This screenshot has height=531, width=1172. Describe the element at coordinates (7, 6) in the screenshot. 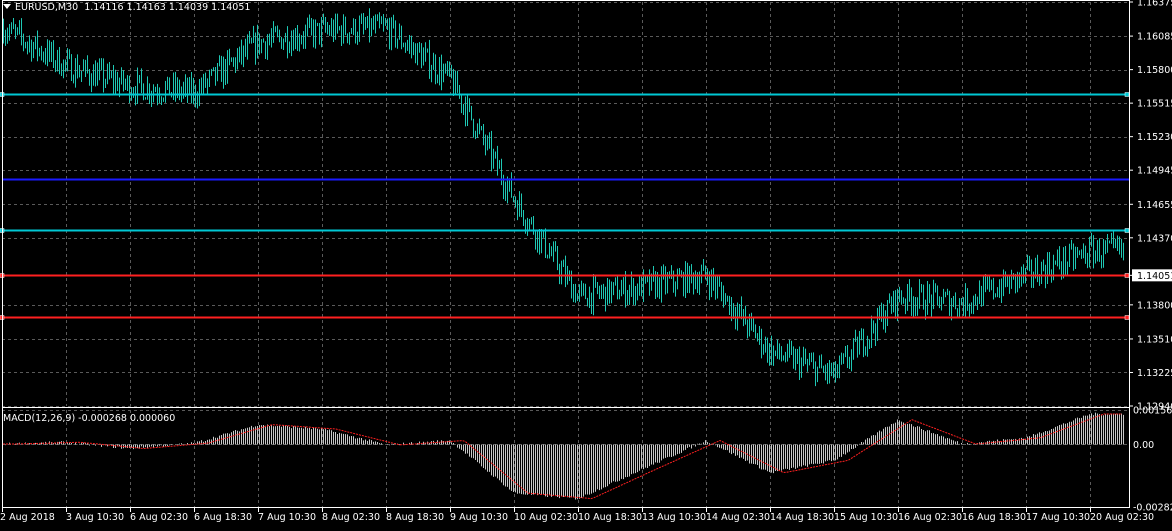

I see `triangle-down-icon` at that location.